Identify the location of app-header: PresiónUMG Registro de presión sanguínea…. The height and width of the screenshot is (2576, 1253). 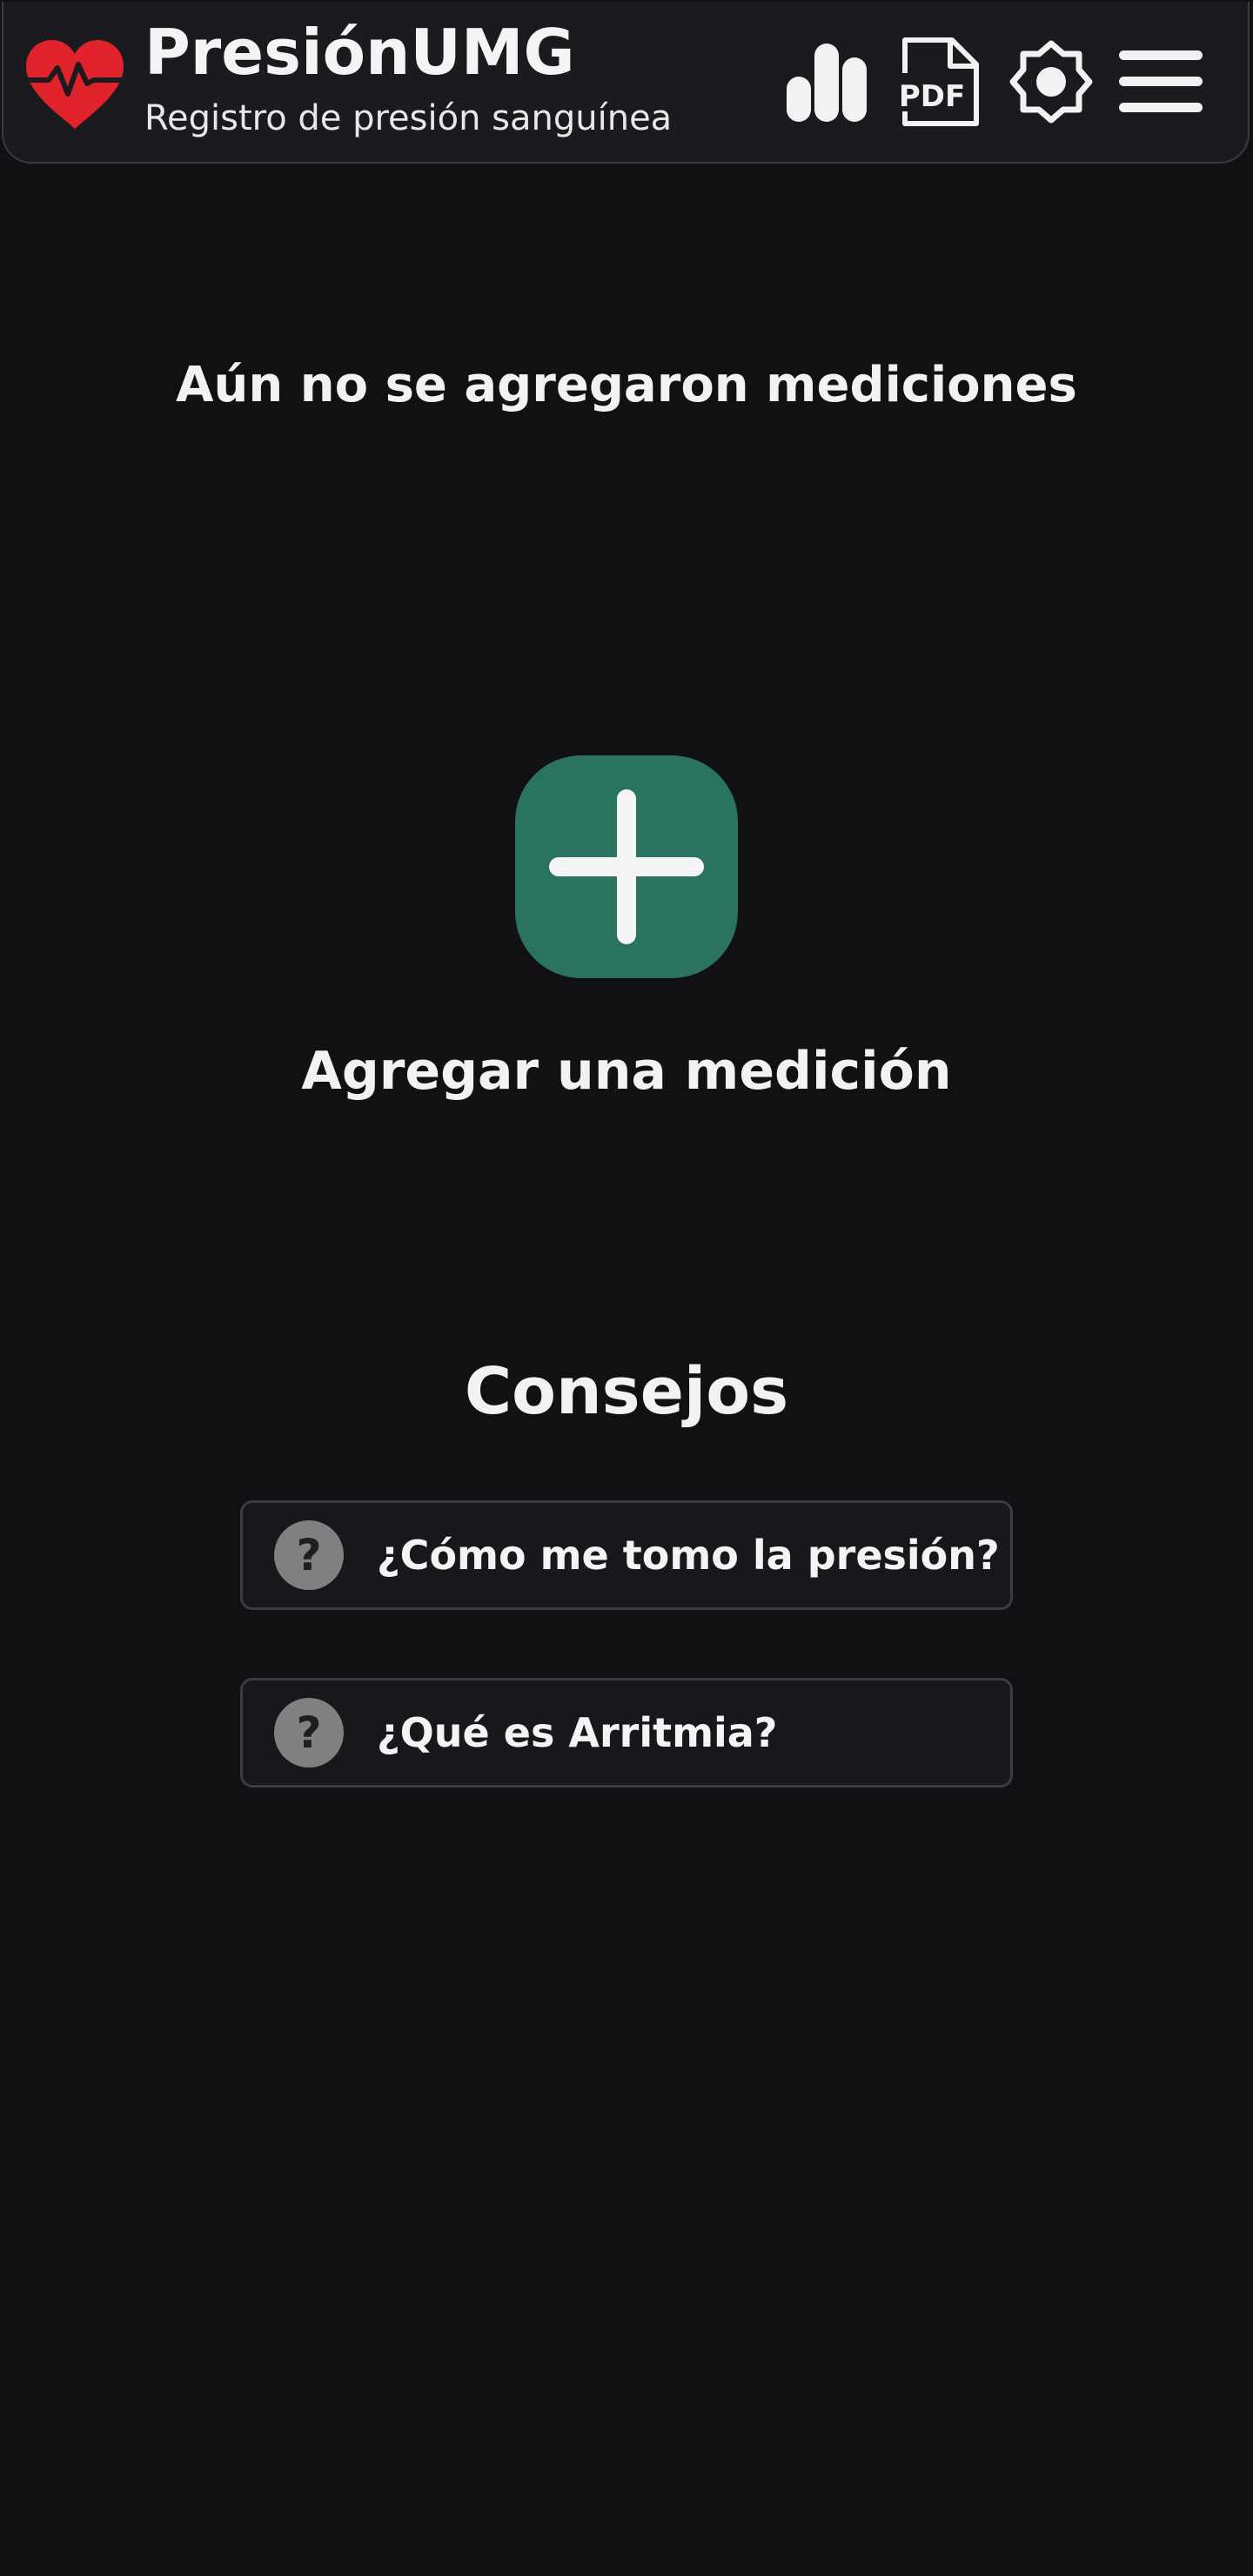
(626, 83).